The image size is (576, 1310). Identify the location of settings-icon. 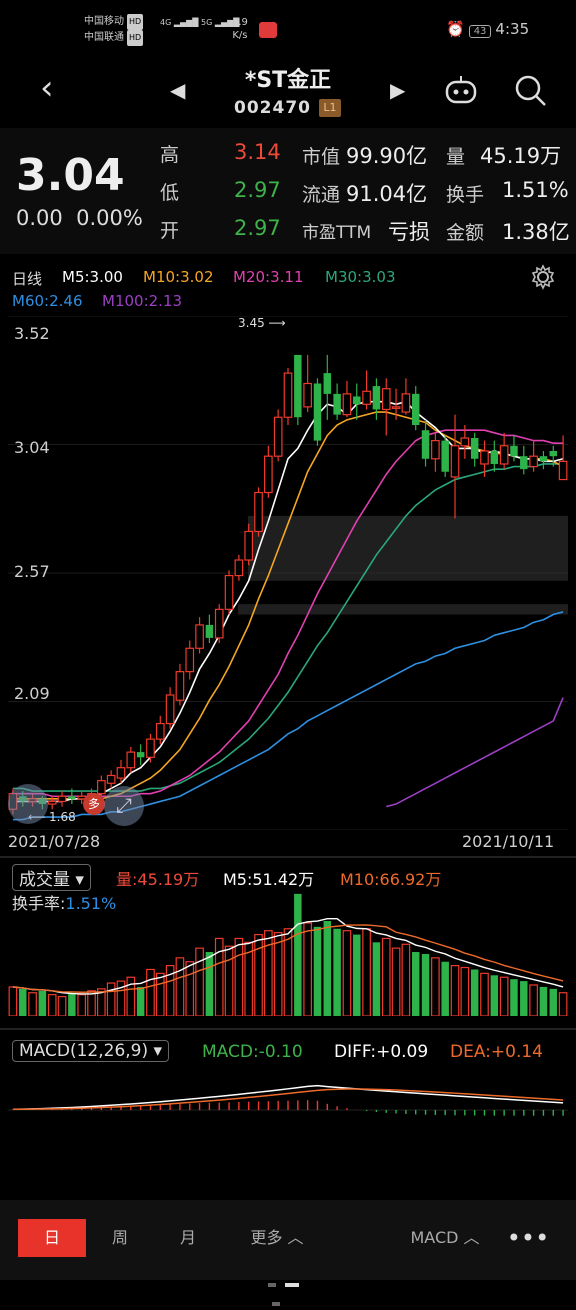
(543, 279).